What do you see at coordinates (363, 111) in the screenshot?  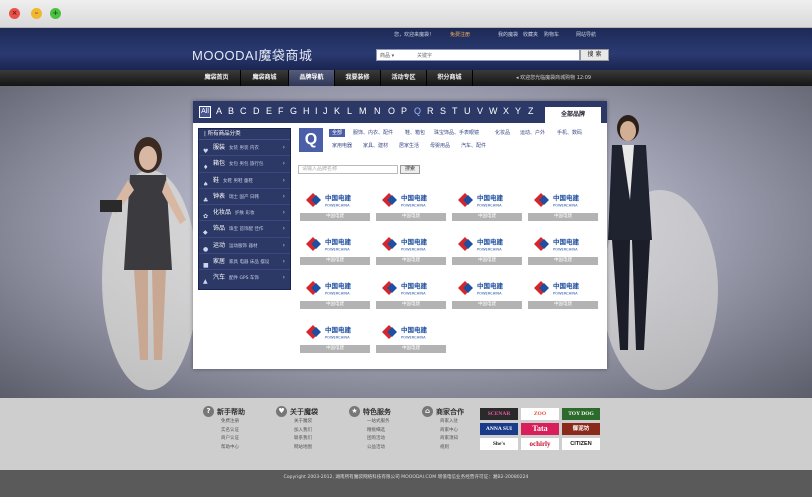 I see `letter-m: M` at bounding box center [363, 111].